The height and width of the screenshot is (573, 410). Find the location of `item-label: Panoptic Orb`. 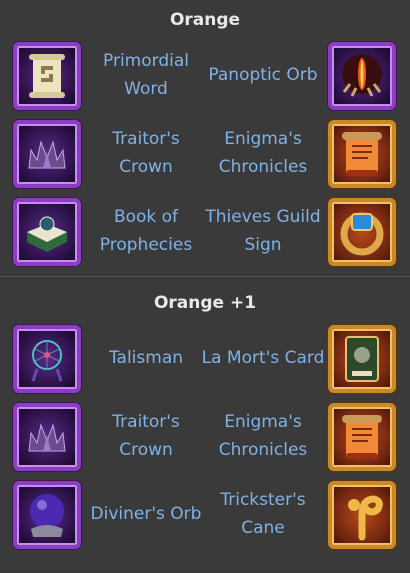

item-label: Panoptic Orb is located at coordinates (263, 75).